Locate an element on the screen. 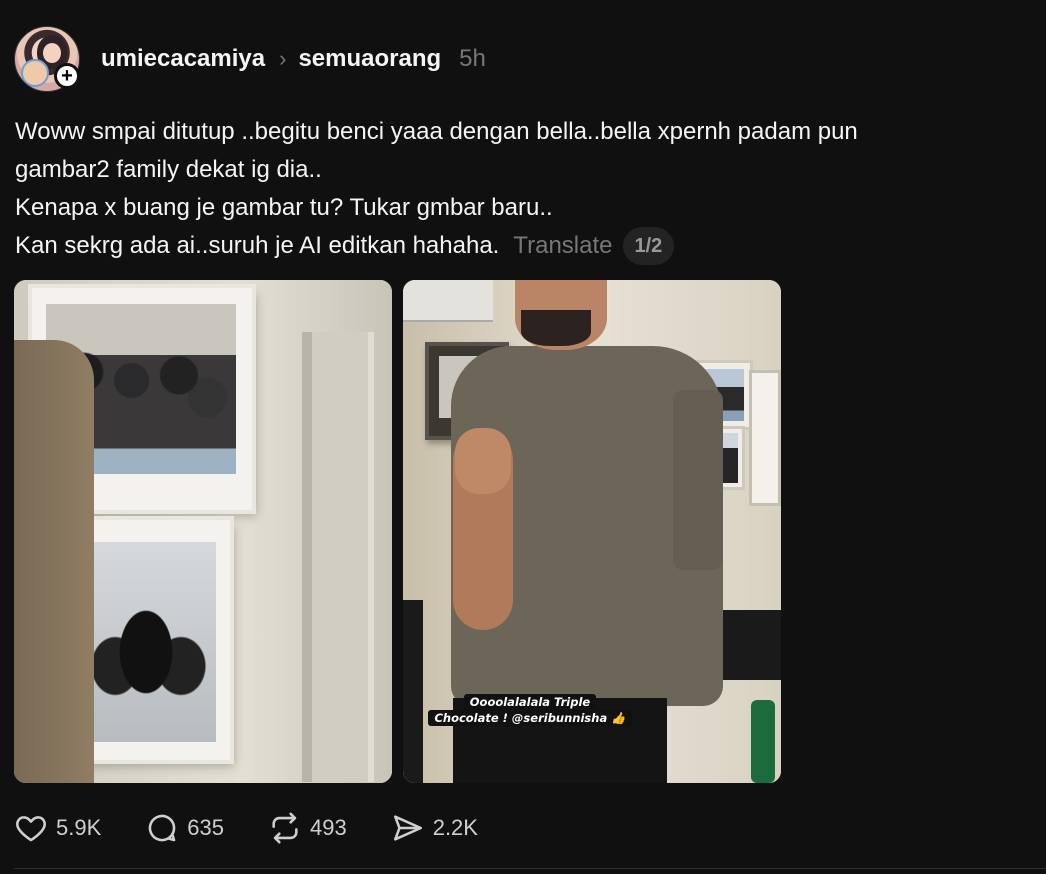  share-button: 2.2K is located at coordinates (434, 828).